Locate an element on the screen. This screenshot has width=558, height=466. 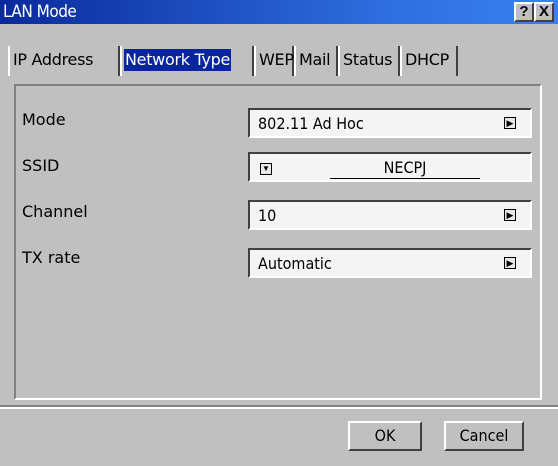
tab-wep: WEP is located at coordinates (274, 61).